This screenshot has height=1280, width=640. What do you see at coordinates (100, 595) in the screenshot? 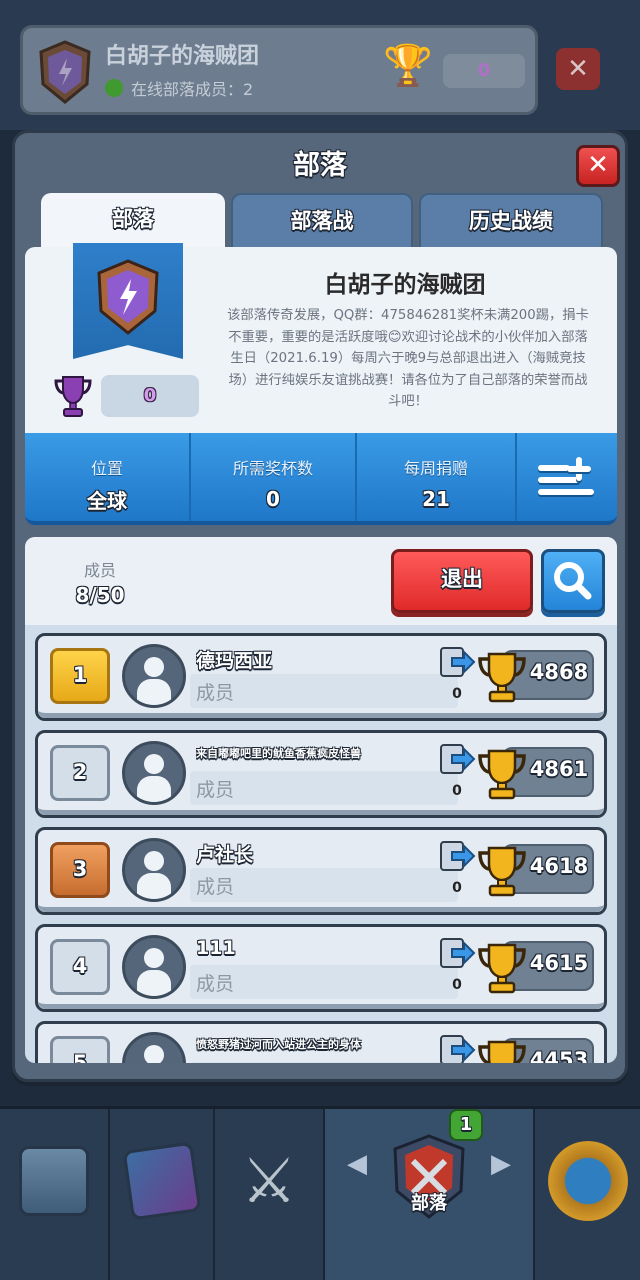
I see `members-count: 8/50` at bounding box center [100, 595].